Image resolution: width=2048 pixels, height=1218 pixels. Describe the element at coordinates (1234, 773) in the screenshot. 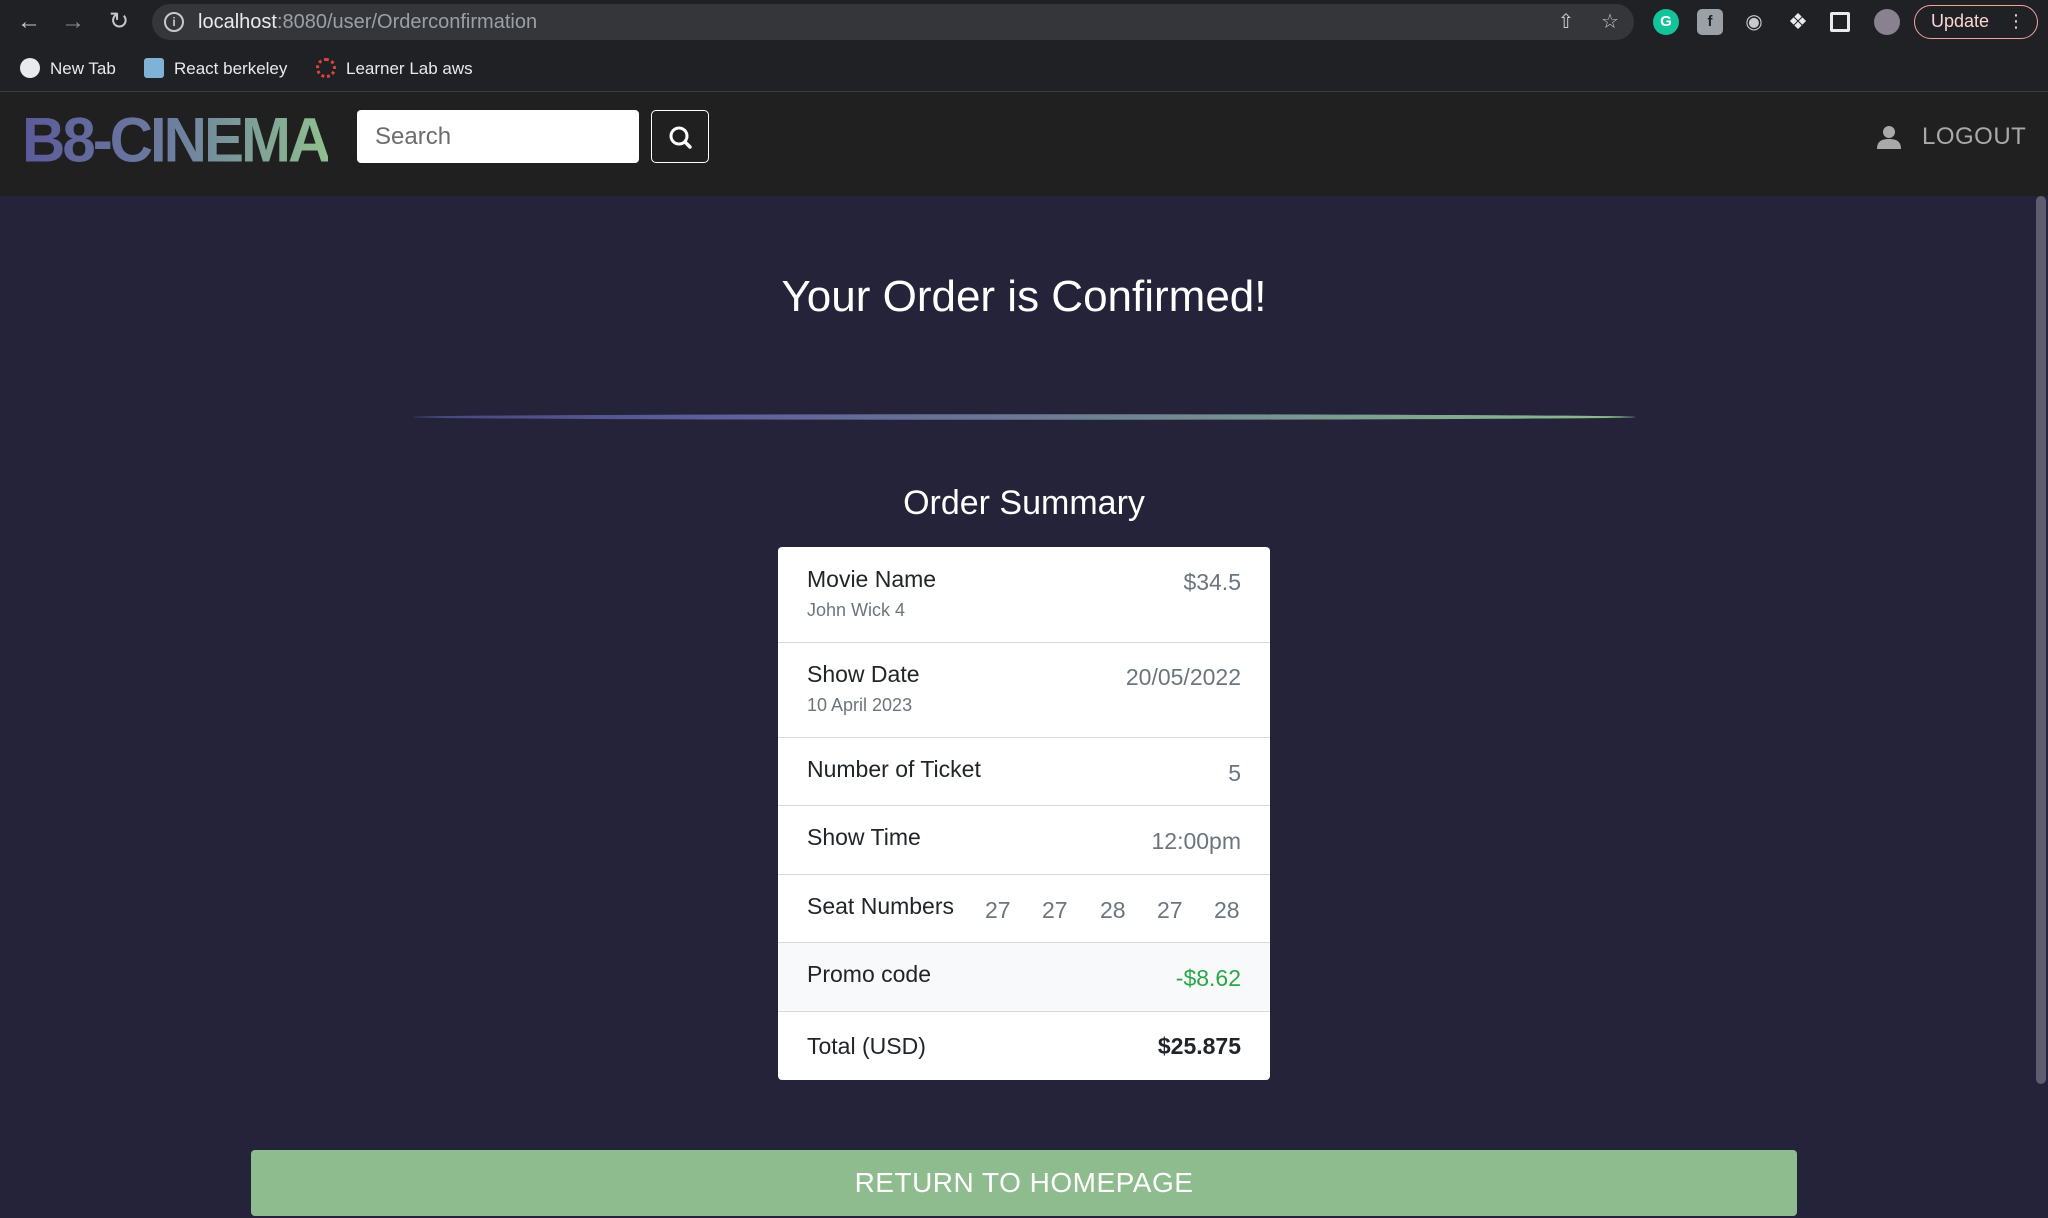

I see `ticket-count: 5` at that location.